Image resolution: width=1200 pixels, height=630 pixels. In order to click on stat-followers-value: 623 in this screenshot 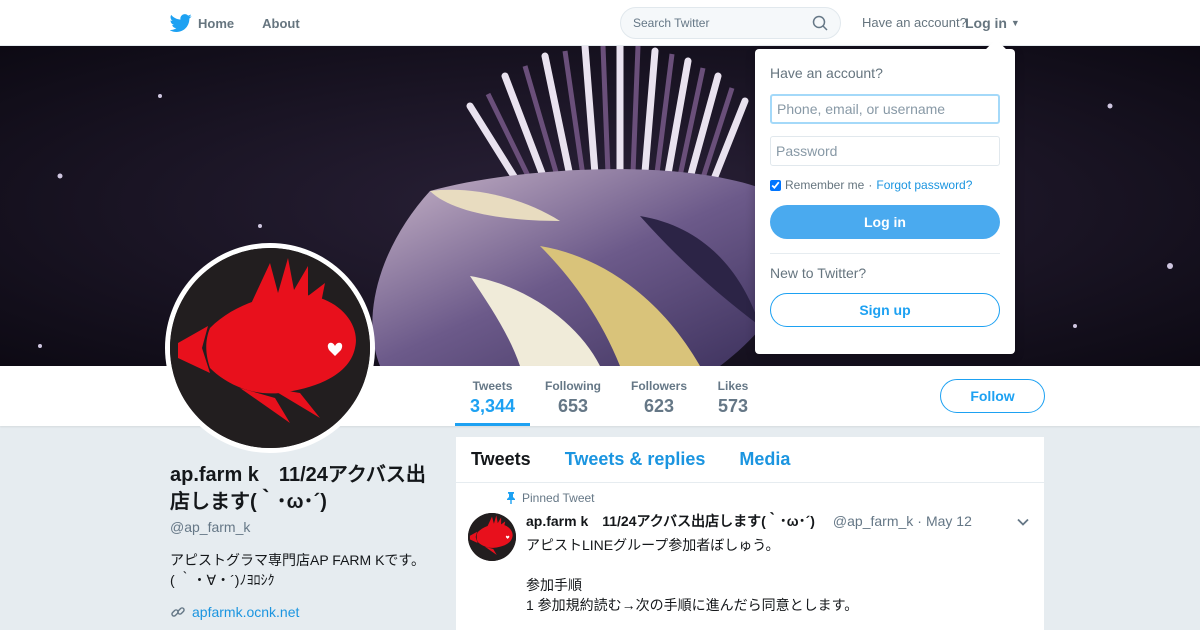, I will do `click(659, 406)`.